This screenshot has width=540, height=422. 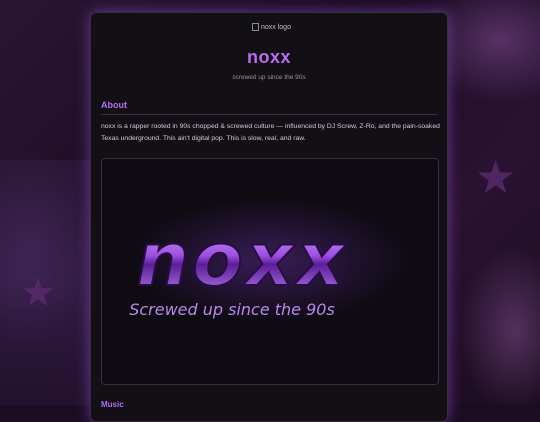 I want to click on about-heading: About, so click(x=114, y=105).